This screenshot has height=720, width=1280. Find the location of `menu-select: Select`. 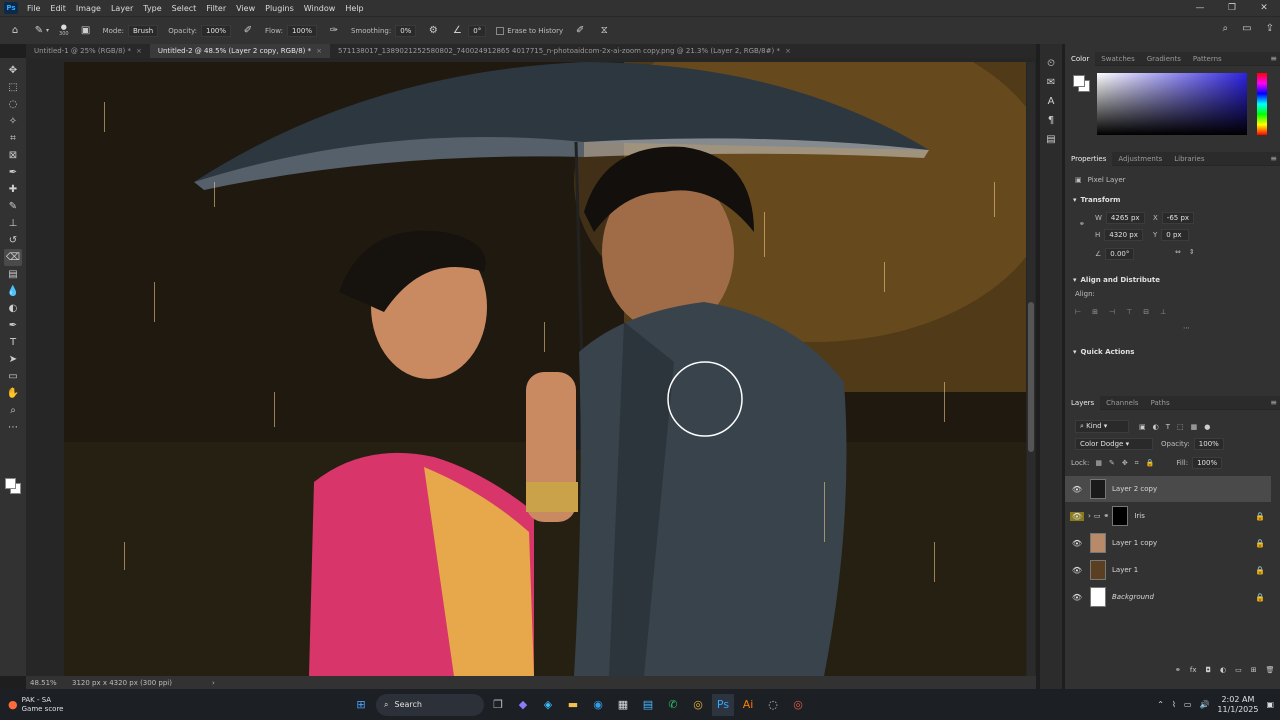

menu-select: Select is located at coordinates (184, 8).